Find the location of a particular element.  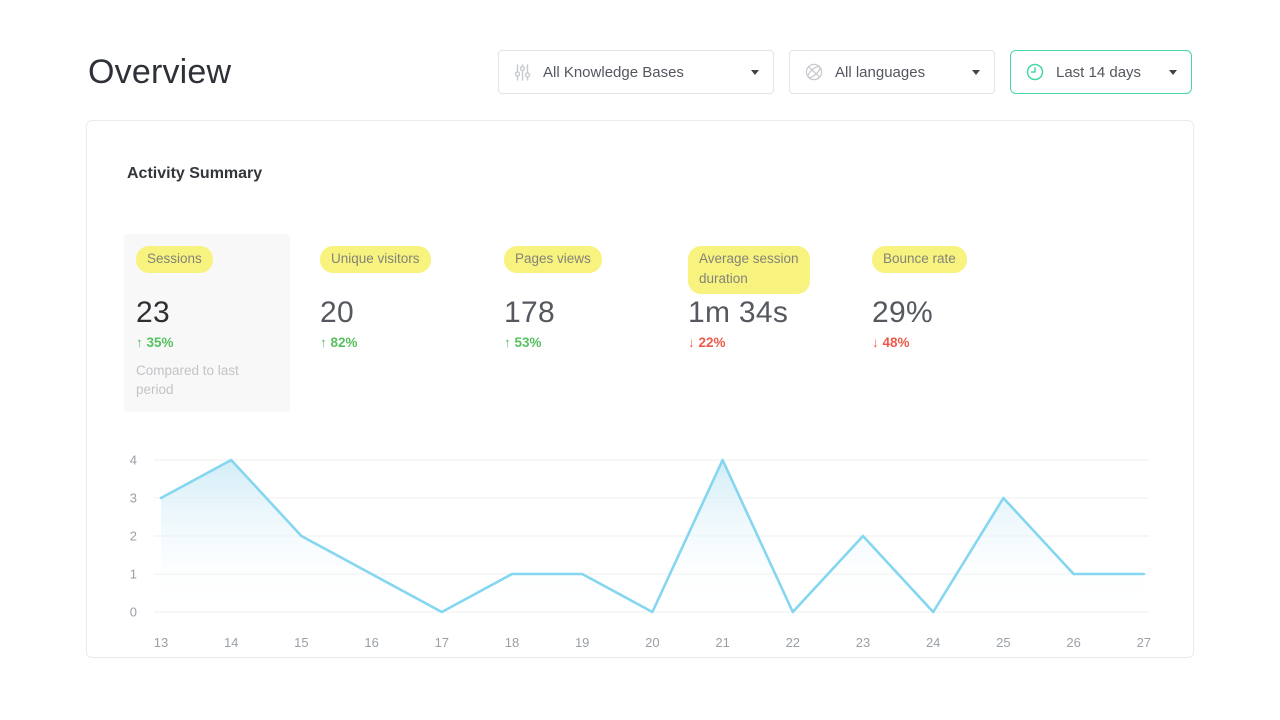

metric-value: 29% is located at coordinates (902, 312).